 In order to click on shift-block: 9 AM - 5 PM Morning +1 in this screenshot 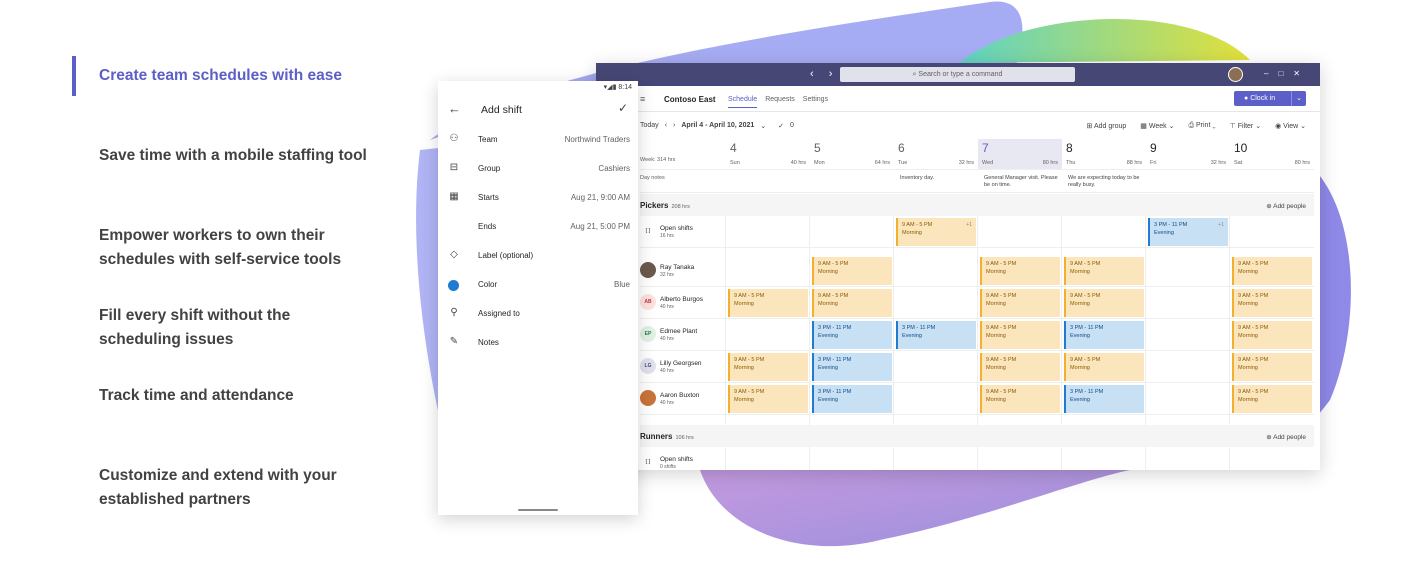, I will do `click(936, 232)`.